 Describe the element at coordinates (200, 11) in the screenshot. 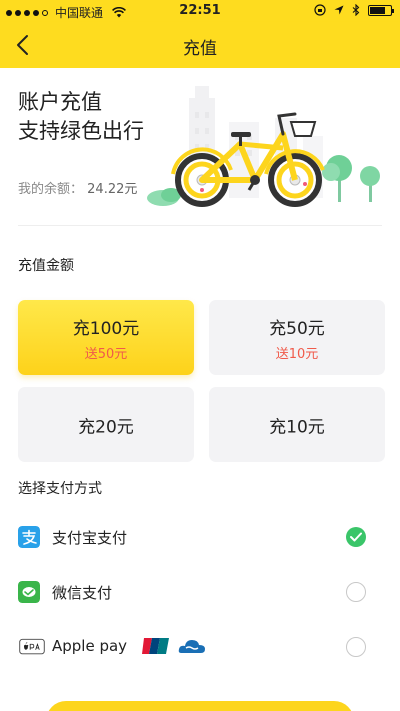

I see `status-bar: 中国联通 22:51` at that location.